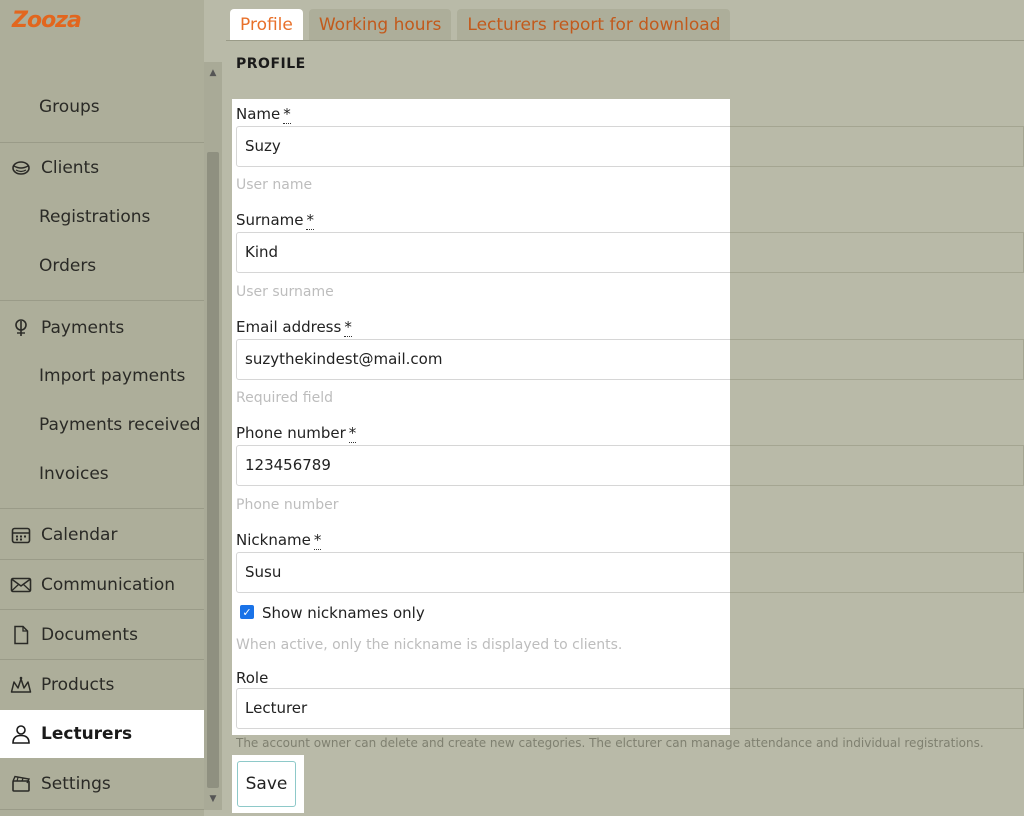 This screenshot has height=816, width=1024. I want to click on name-hint: User name, so click(274, 185).